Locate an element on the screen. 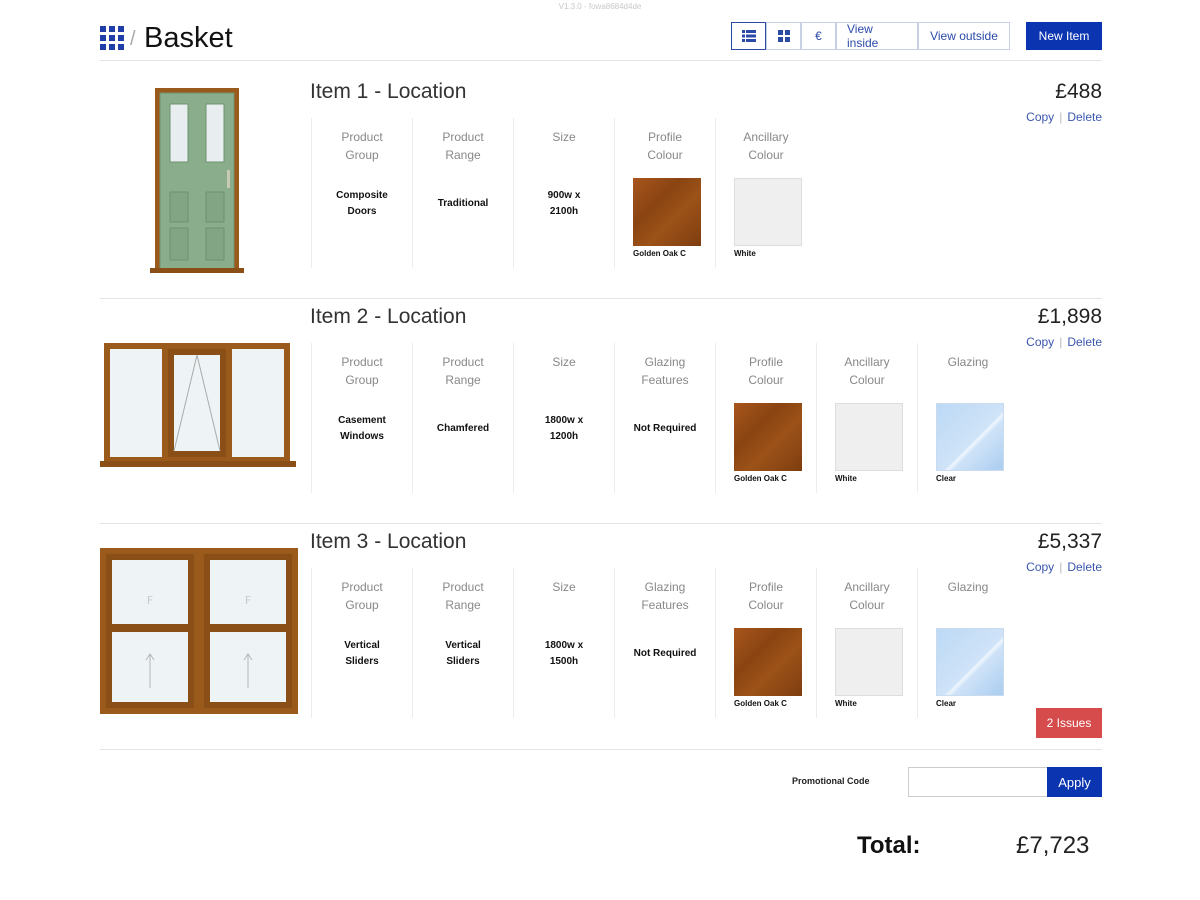 Image resolution: width=1200 pixels, height=900 pixels. list-view-icon is located at coordinates (748, 36).